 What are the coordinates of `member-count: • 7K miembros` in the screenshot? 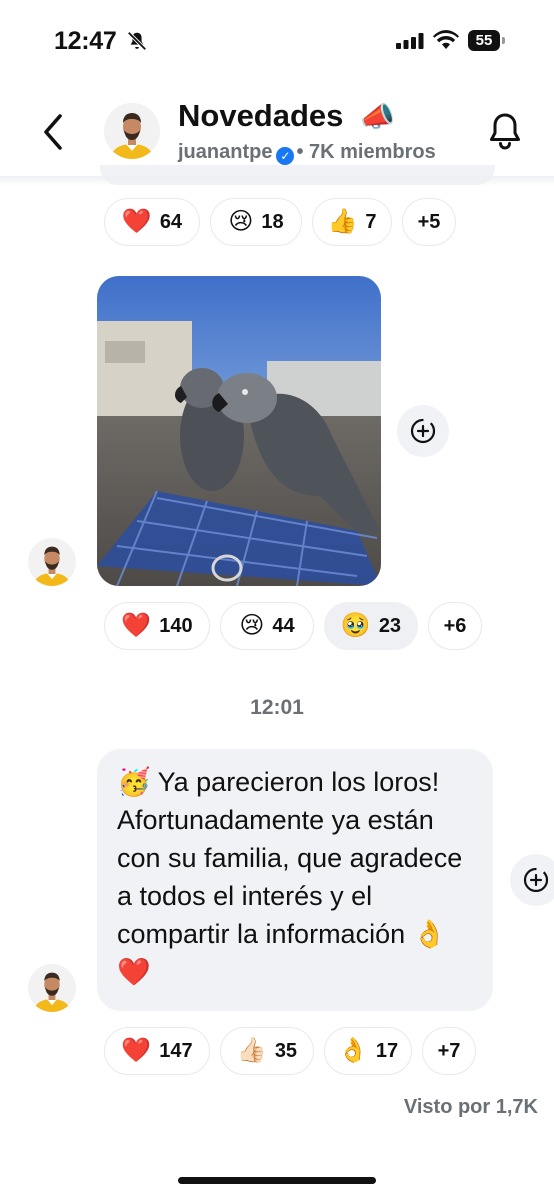 It's located at (366, 152).